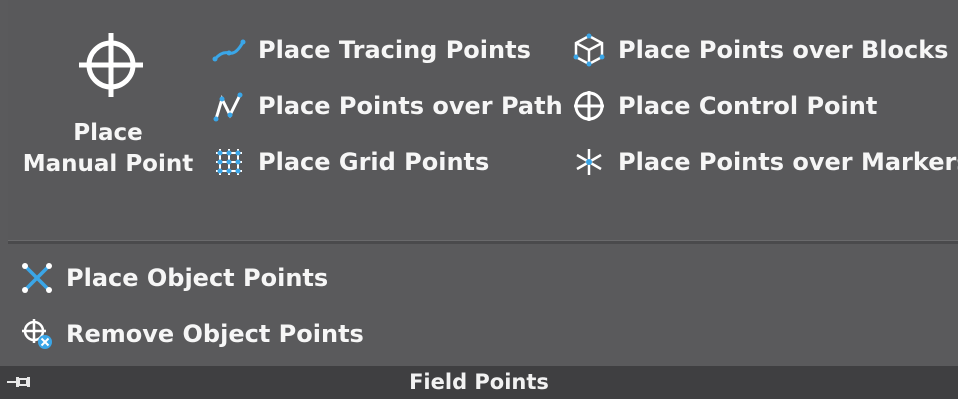  What do you see at coordinates (589, 106) in the screenshot?
I see `control-point-icon` at bounding box center [589, 106].